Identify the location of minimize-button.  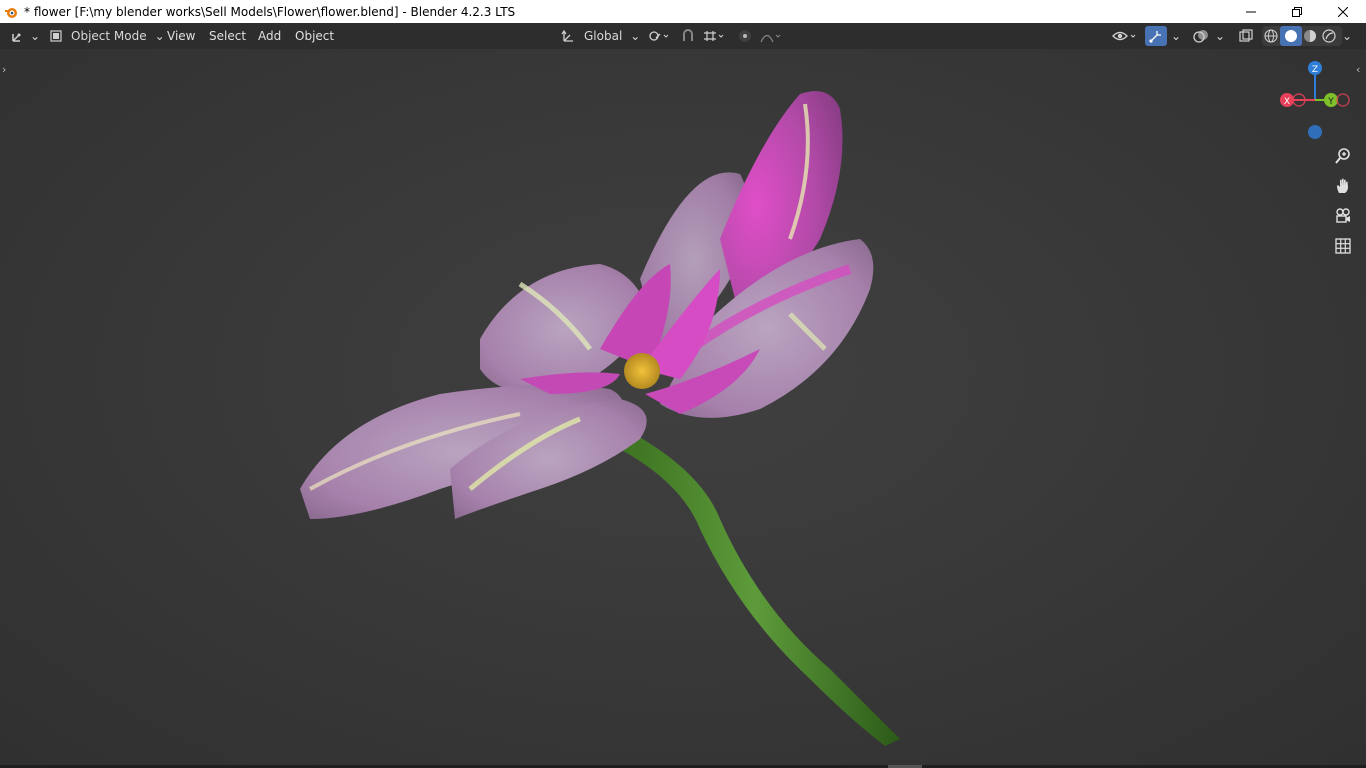
(1251, 11).